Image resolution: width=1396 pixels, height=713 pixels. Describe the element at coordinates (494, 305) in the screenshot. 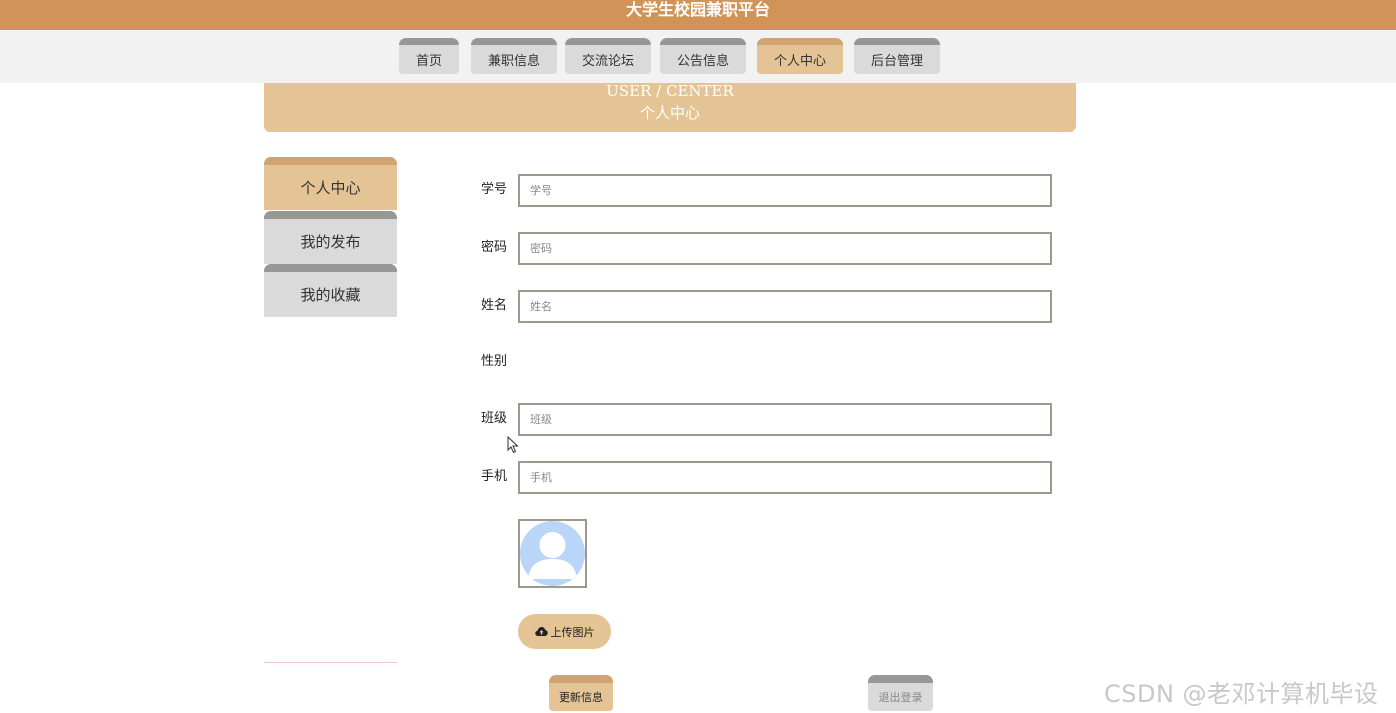

I see `name-label: 姓名` at that location.